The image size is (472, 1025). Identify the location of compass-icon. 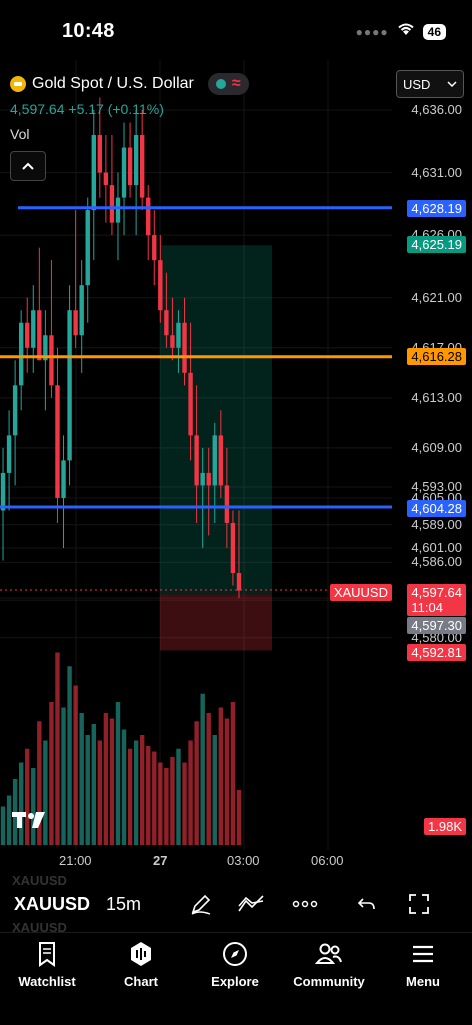
(235, 954).